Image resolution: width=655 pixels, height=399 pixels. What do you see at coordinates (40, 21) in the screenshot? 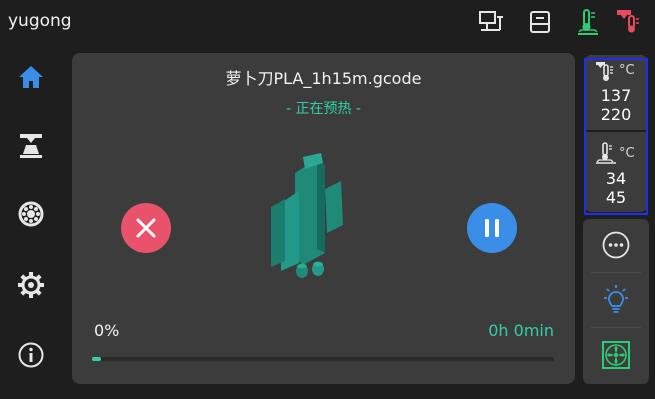
I see `device-name: yugong` at bounding box center [40, 21].